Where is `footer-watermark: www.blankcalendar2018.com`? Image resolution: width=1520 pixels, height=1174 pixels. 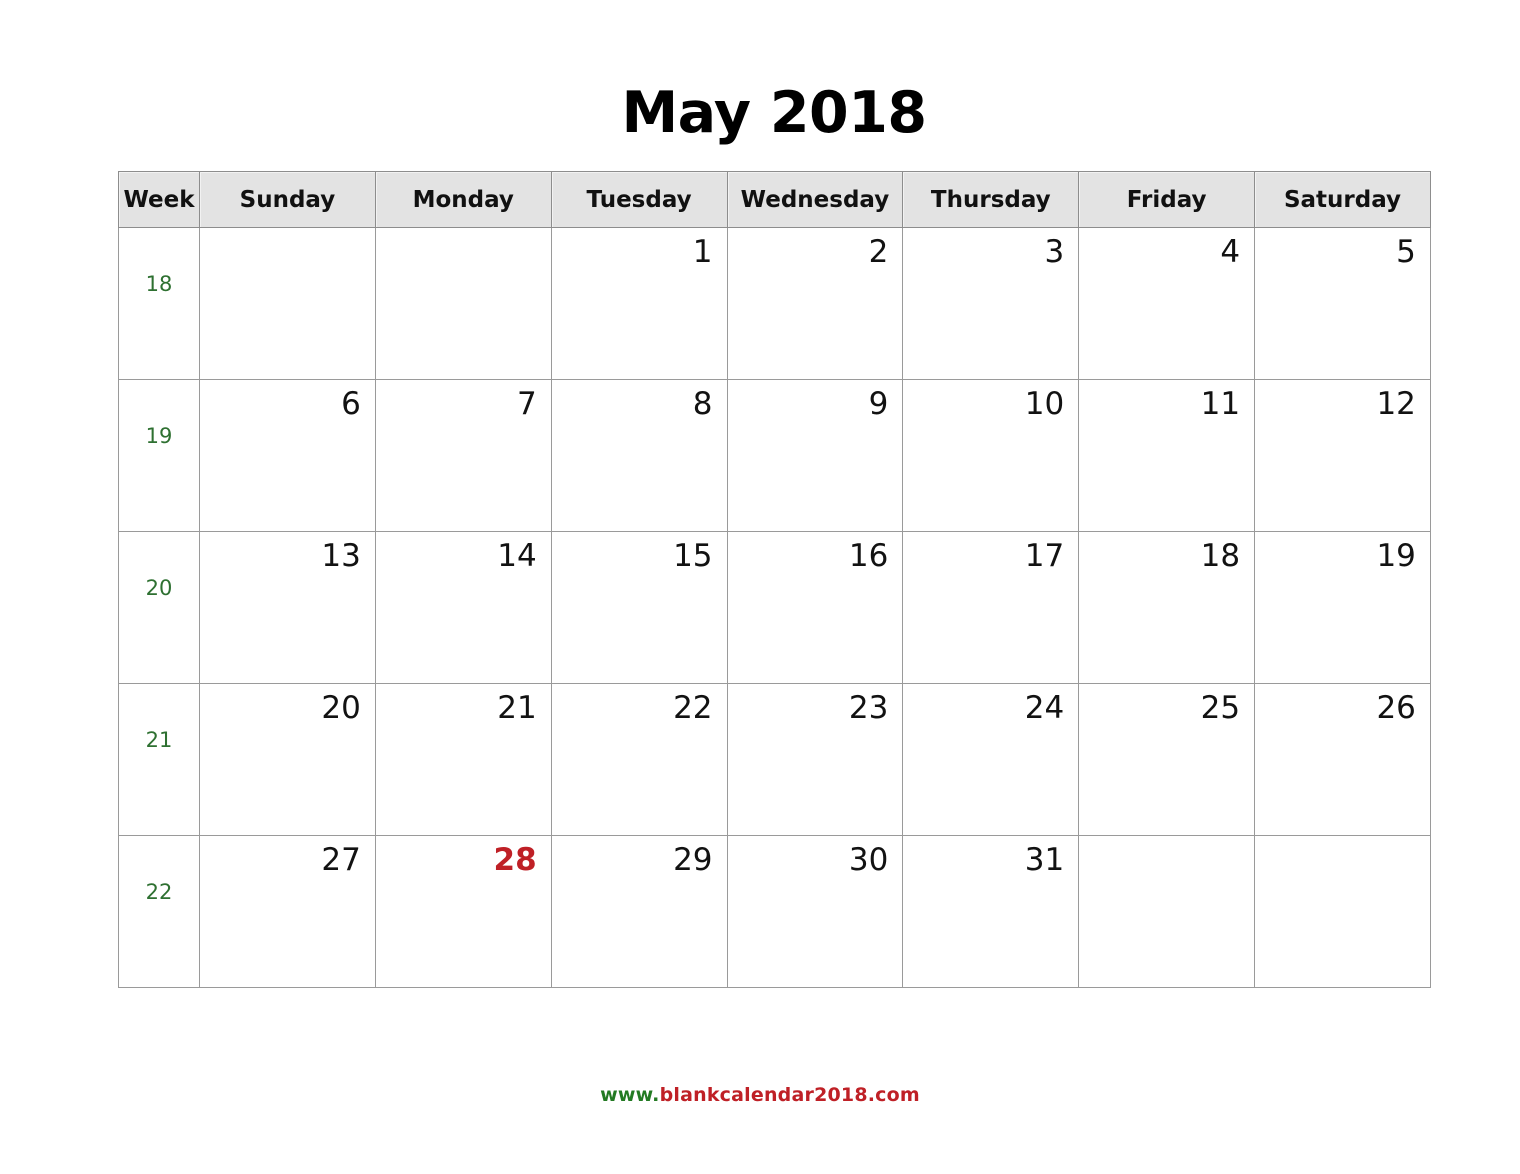 footer-watermark: www.blankcalendar2018.com is located at coordinates (760, 1095).